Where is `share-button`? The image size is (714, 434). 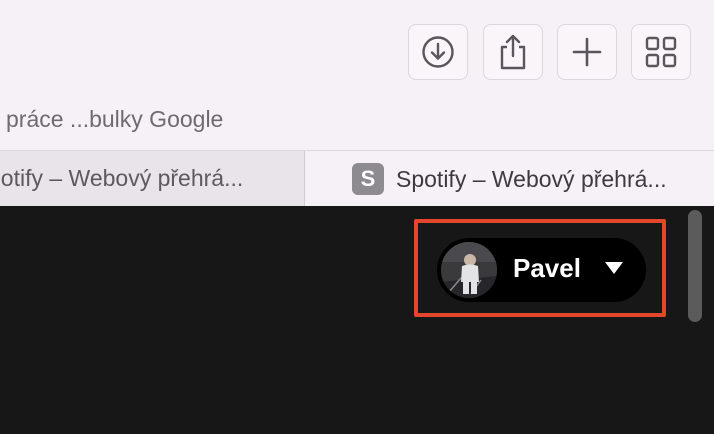 share-button is located at coordinates (513, 52).